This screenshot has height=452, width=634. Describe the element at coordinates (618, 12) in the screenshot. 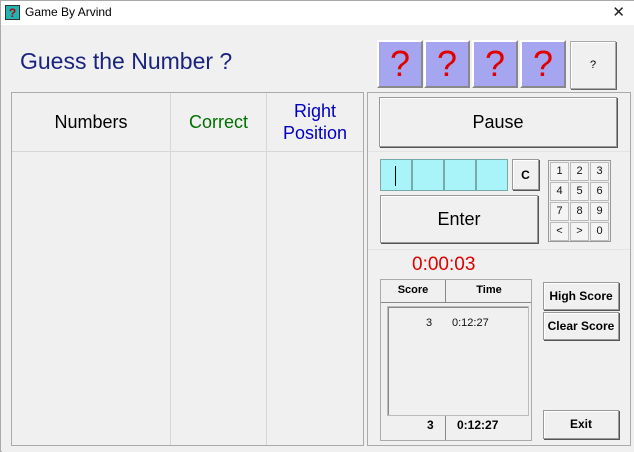

I see `close-icon: ✕` at that location.